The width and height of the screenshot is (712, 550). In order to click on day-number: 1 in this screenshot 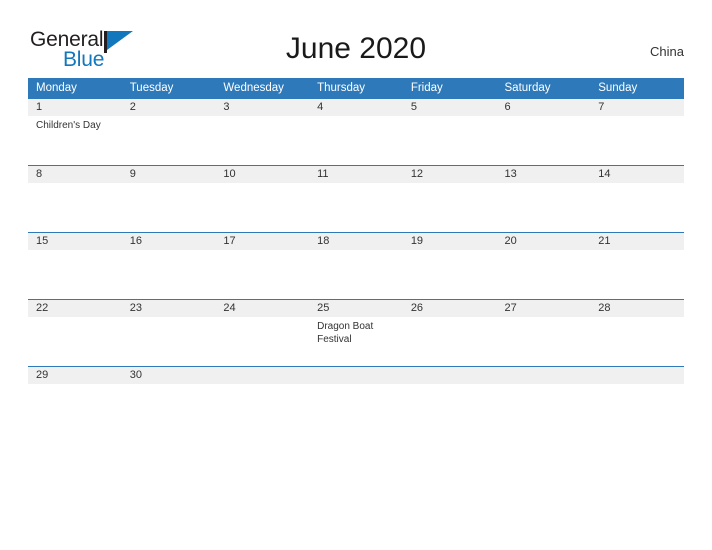, I will do `click(75, 107)`.